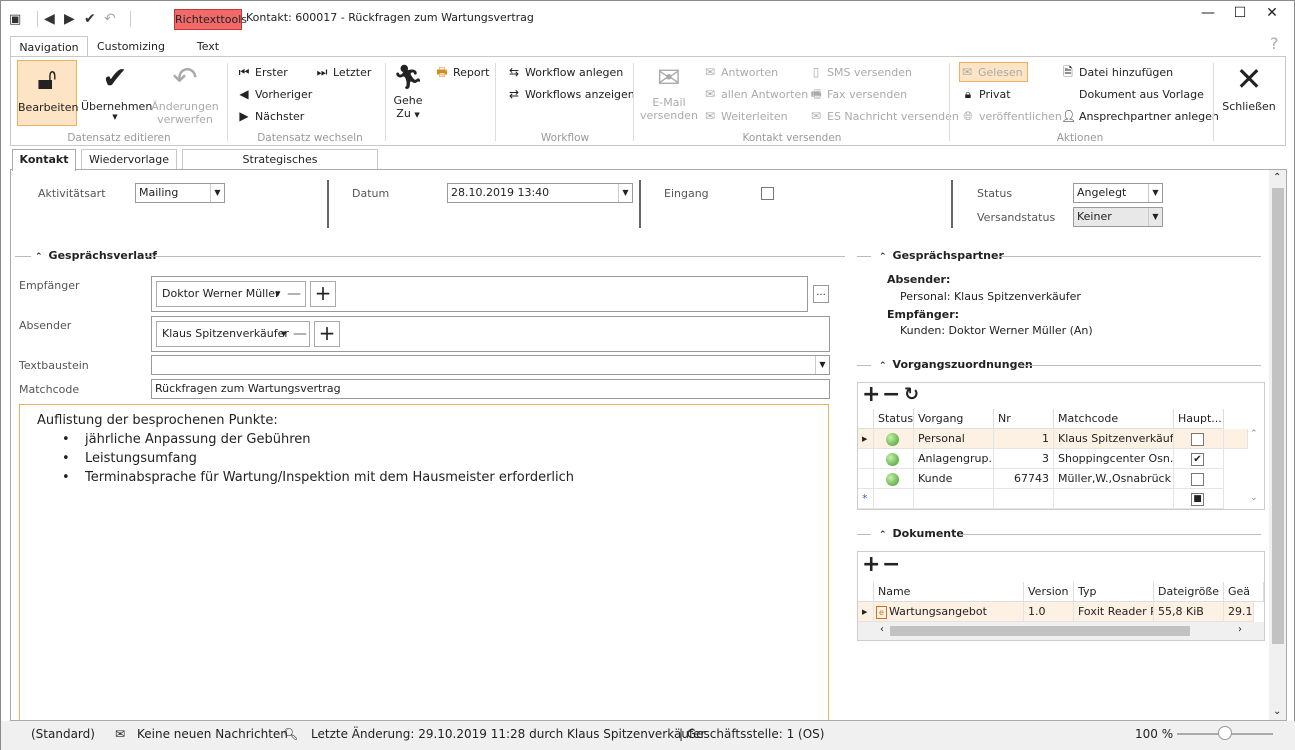 Image resolution: width=1295 pixels, height=750 pixels. Describe the element at coordinates (941, 255) in the screenshot. I see `gespraechspartner-section: ⌃ Gesprächspartner` at that location.